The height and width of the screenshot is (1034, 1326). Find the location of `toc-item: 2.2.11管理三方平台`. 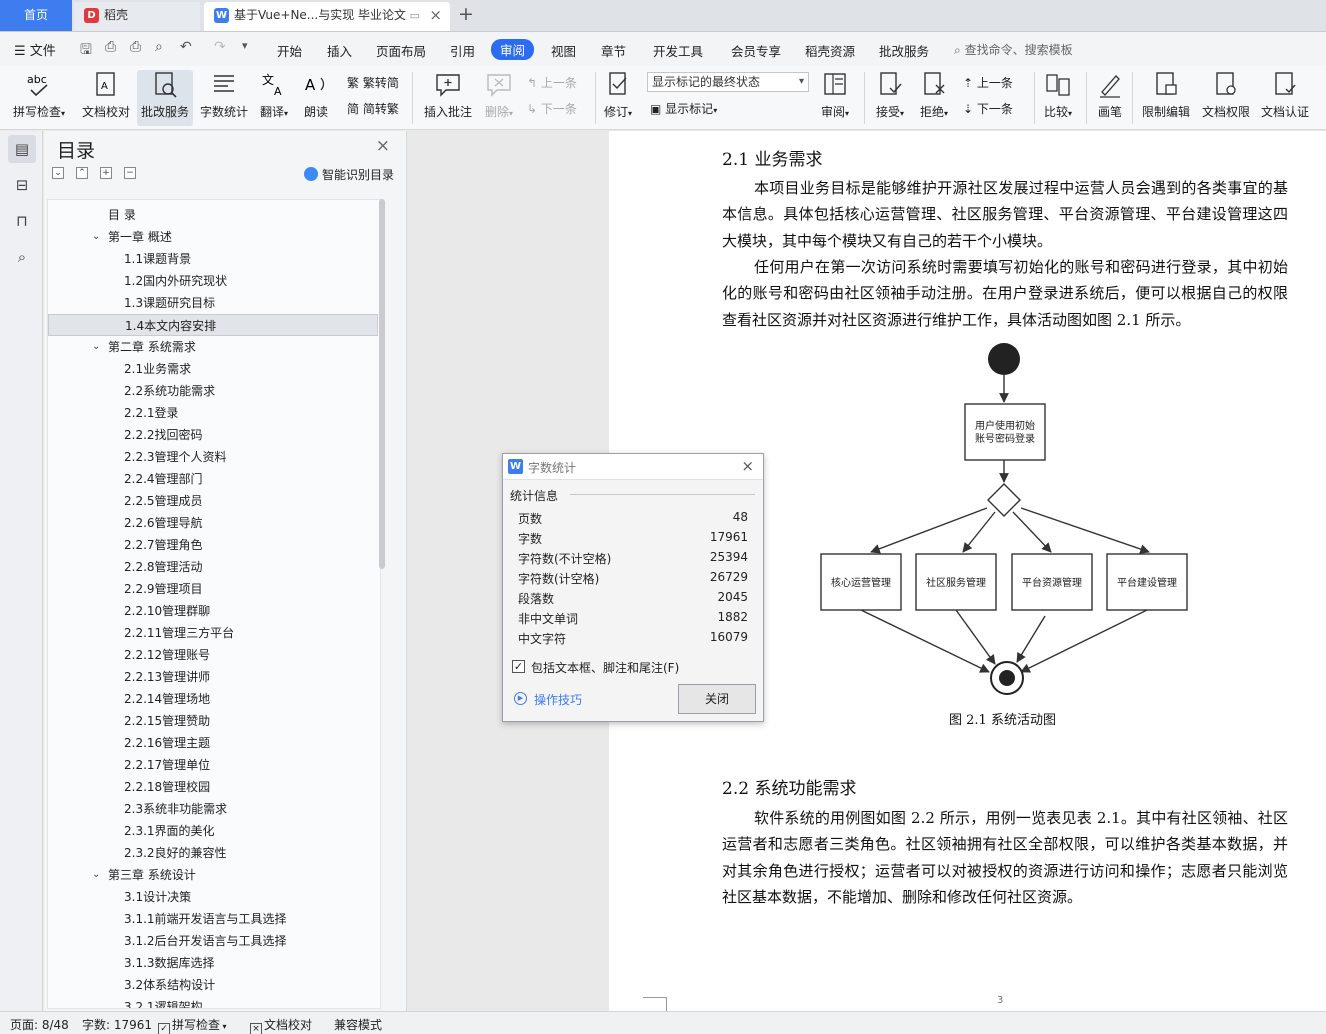

toc-item: 2.2.11管理三方平台 is located at coordinates (213, 633).